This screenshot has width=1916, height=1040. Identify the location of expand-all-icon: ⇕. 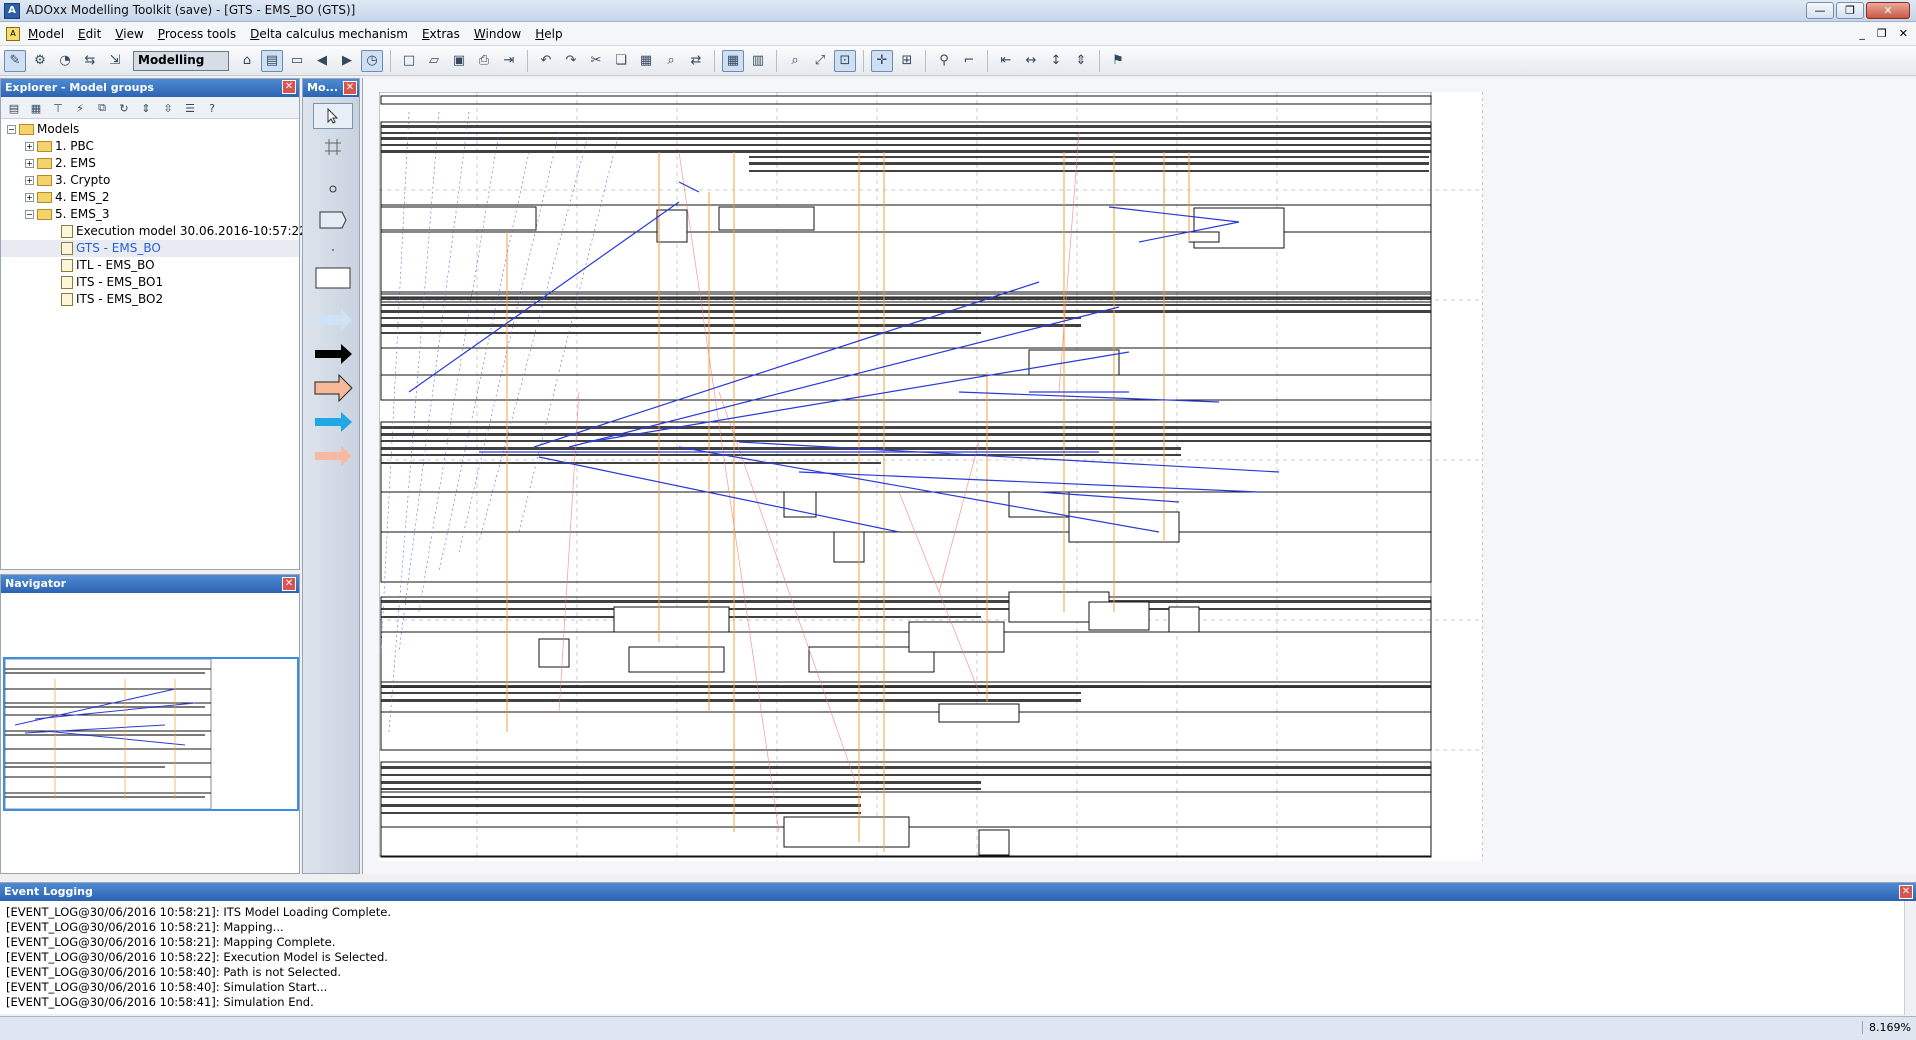
(146, 108).